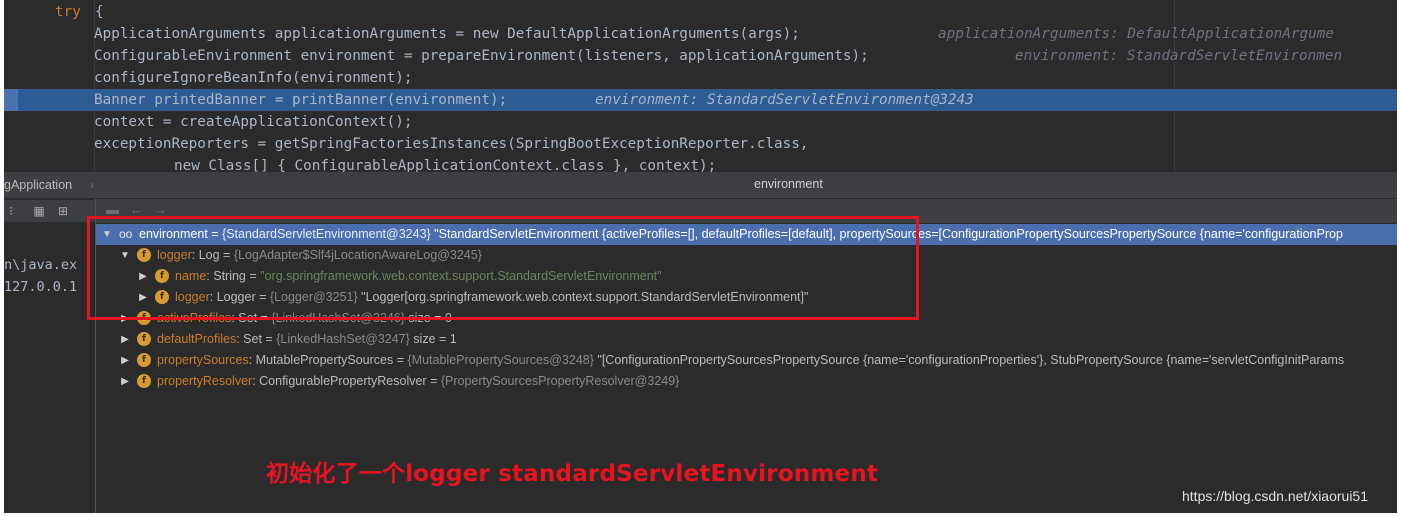  What do you see at coordinates (560, 381) in the screenshot?
I see `var-ref: {PropertySourcesPropertyResolver@3249}` at bounding box center [560, 381].